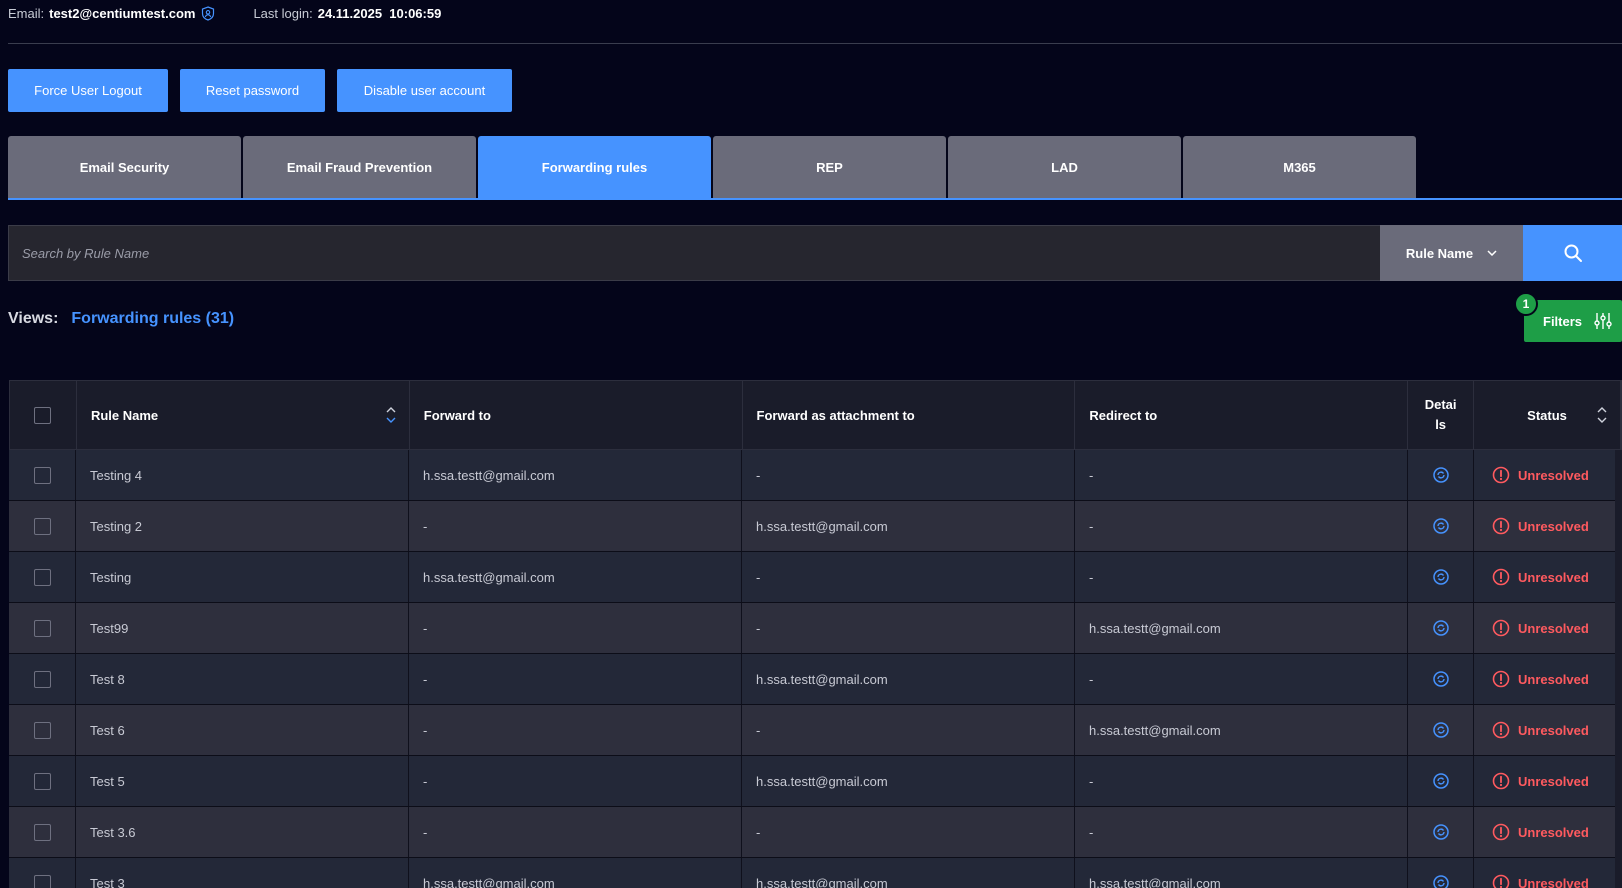 The width and height of the screenshot is (1622, 888). Describe the element at coordinates (1547, 415) in the screenshot. I see `header-status: Status` at that location.